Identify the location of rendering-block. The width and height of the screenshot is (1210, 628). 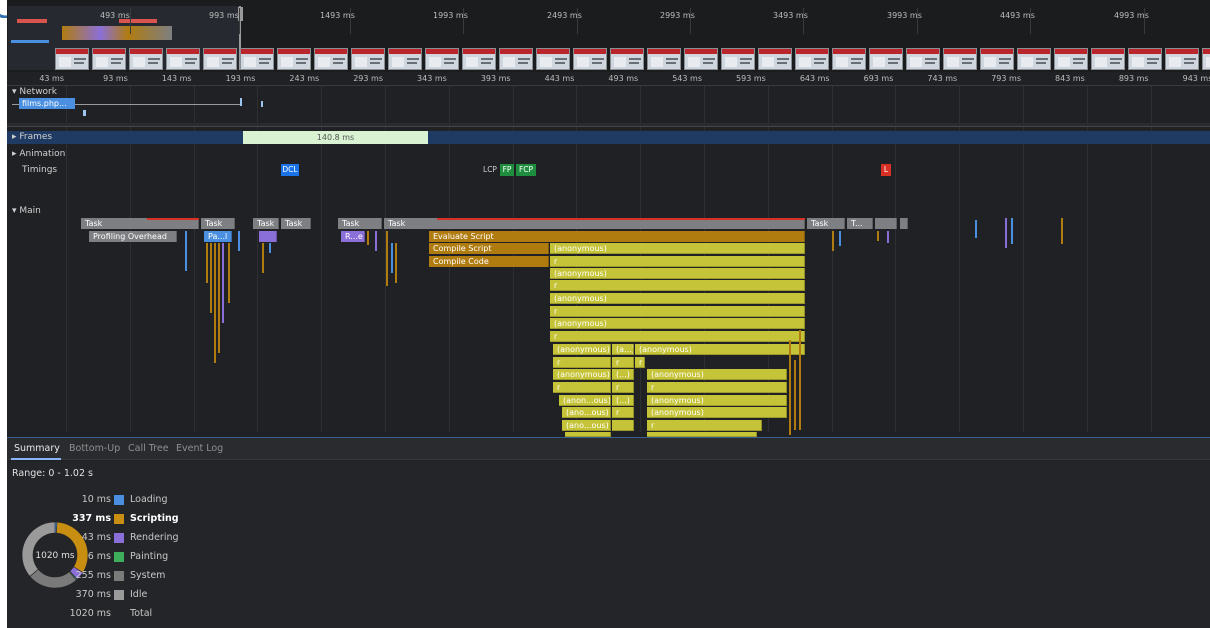
(268, 236).